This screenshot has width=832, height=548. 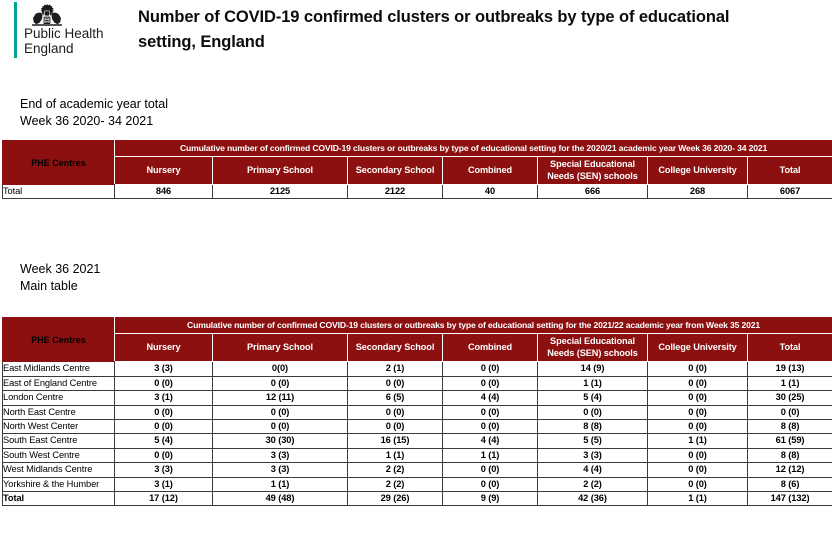 What do you see at coordinates (789, 427) in the screenshot?
I see `main-table-cell-total: 8 (8)` at bounding box center [789, 427].